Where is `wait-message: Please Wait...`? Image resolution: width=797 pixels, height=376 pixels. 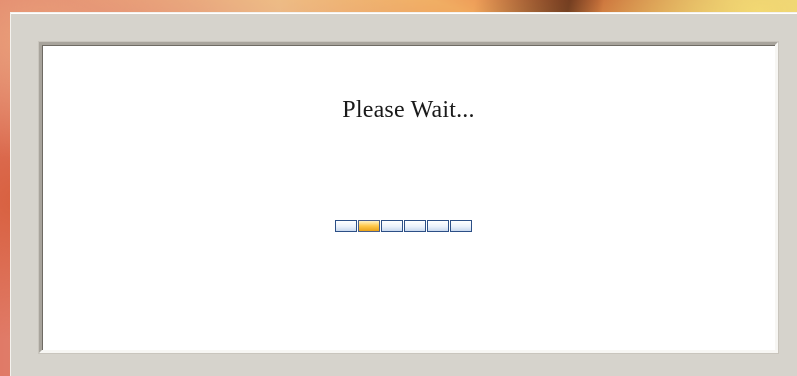
wait-message: Please Wait... is located at coordinates (408, 110).